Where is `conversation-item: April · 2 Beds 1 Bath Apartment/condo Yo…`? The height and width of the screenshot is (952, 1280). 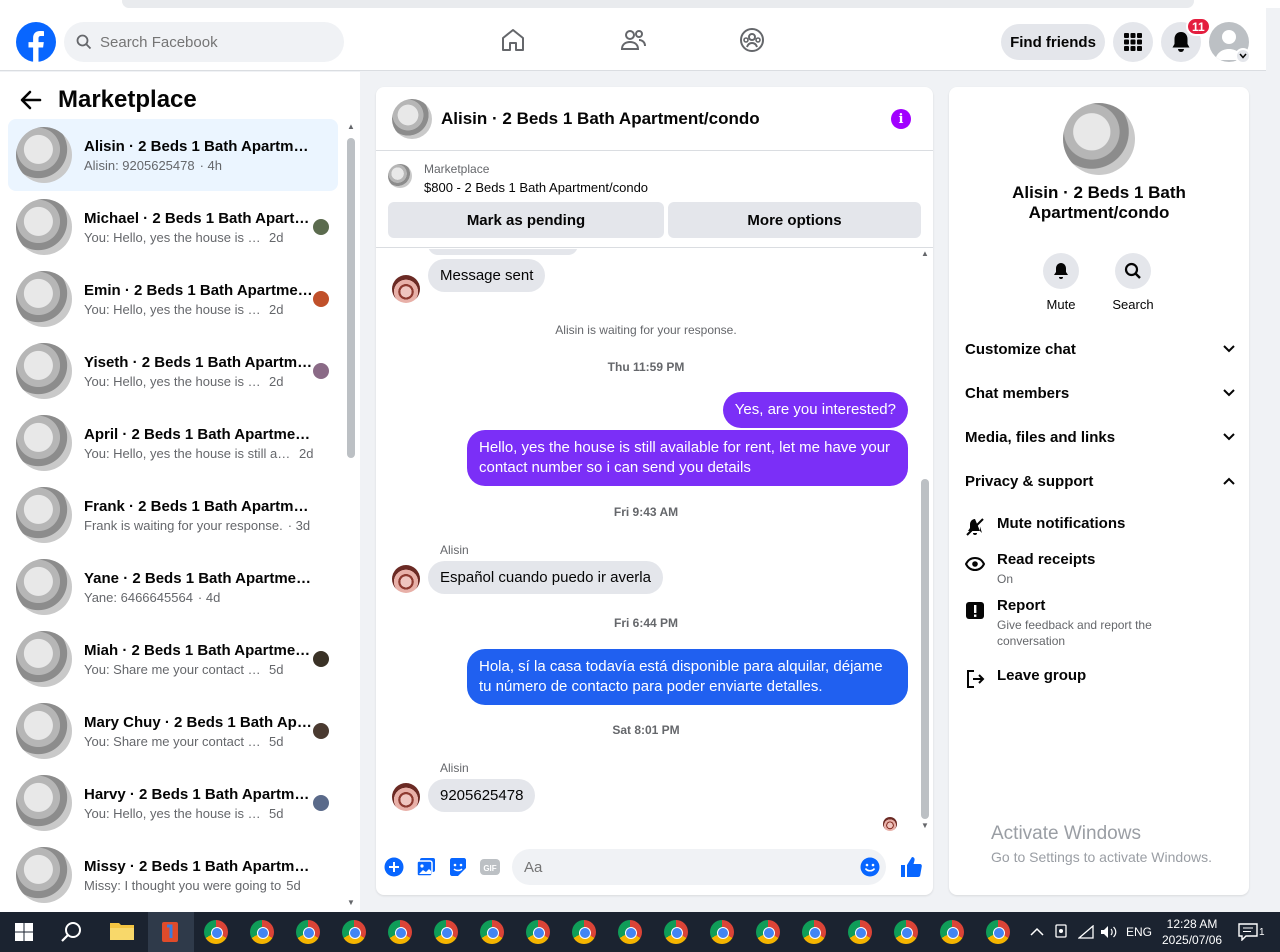 conversation-item: April · 2 Beds 1 Bath Apartment/condo Yo… is located at coordinates (173, 443).